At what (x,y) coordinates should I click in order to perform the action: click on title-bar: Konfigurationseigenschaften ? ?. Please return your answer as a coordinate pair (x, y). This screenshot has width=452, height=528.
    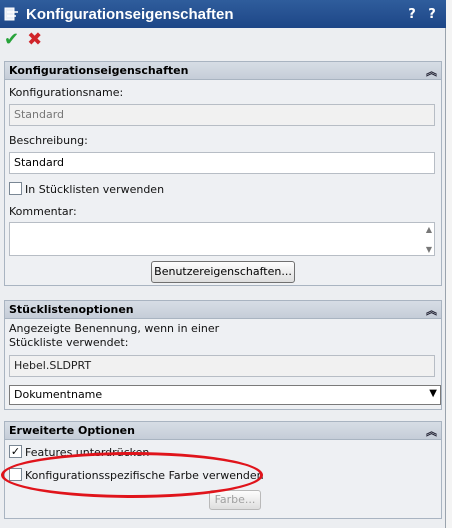
    Looking at the image, I should click on (223, 14).